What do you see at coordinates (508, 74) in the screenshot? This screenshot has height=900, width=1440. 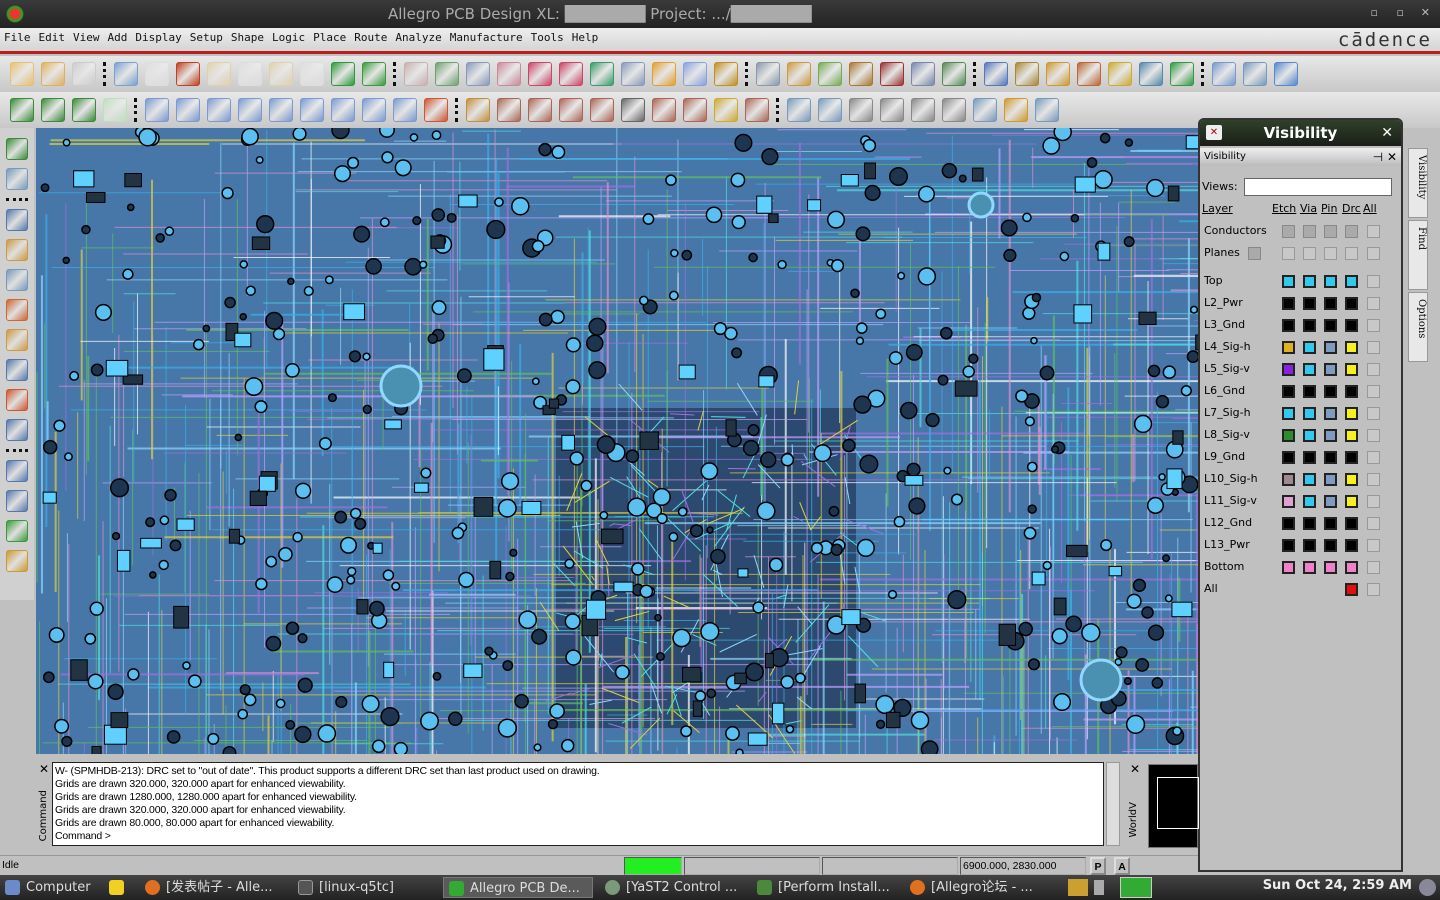 I see `zoom-in-window-icon` at bounding box center [508, 74].